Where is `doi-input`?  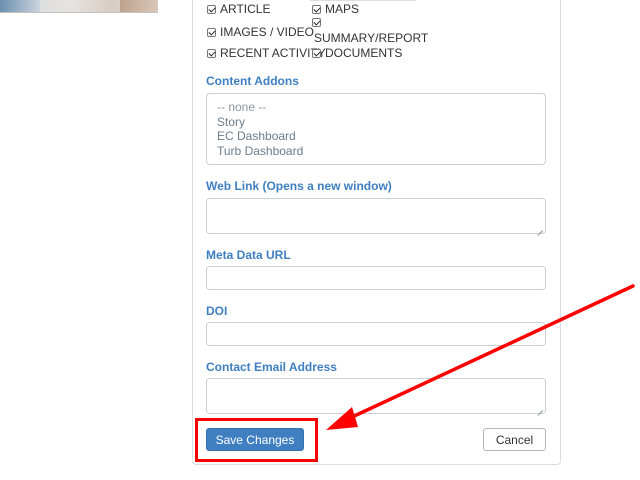 doi-input is located at coordinates (376, 334).